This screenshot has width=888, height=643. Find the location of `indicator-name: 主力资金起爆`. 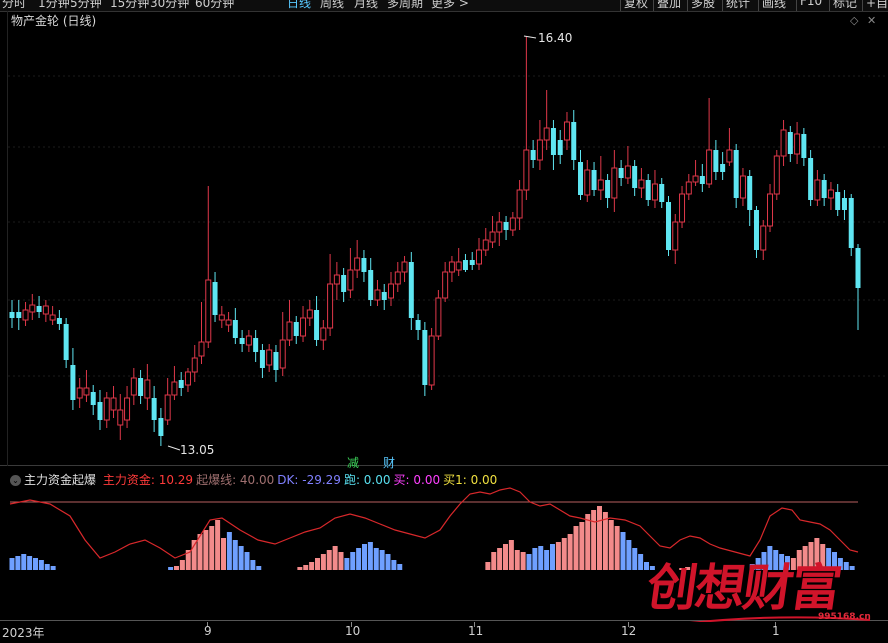

indicator-name: 主力资金起爆 is located at coordinates (60, 480).